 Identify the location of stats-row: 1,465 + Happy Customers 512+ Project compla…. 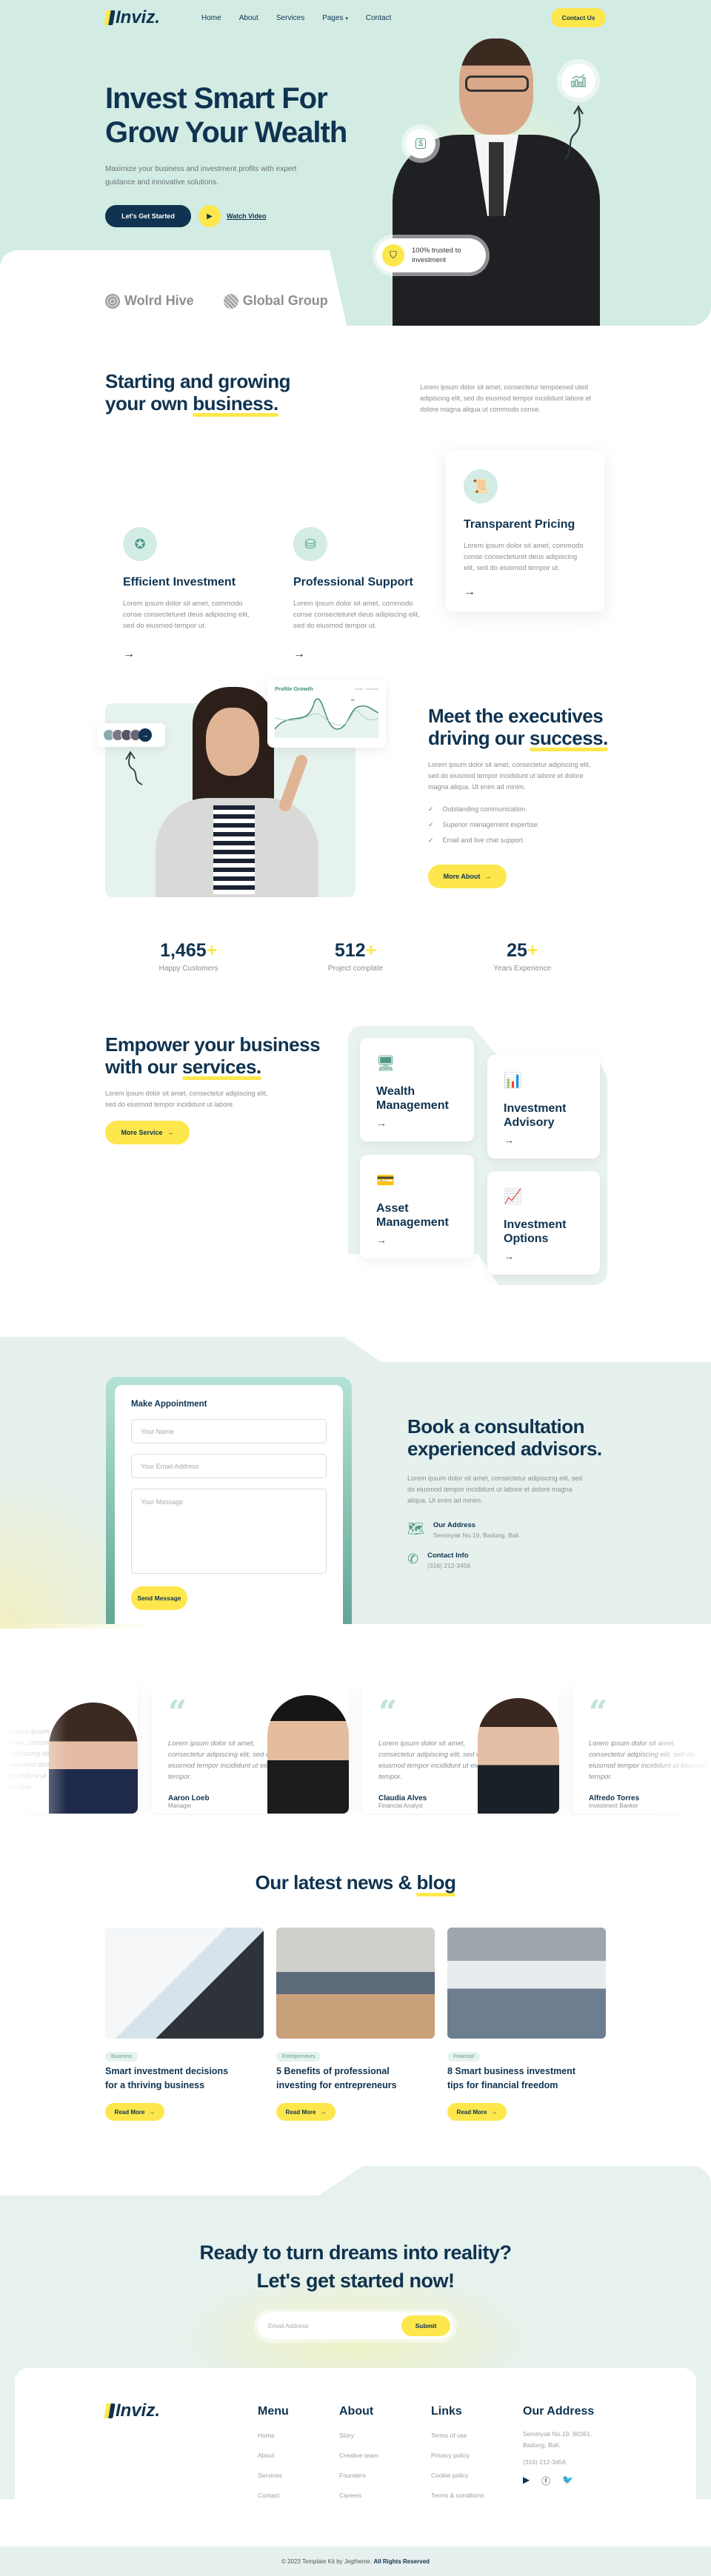
(355, 956).